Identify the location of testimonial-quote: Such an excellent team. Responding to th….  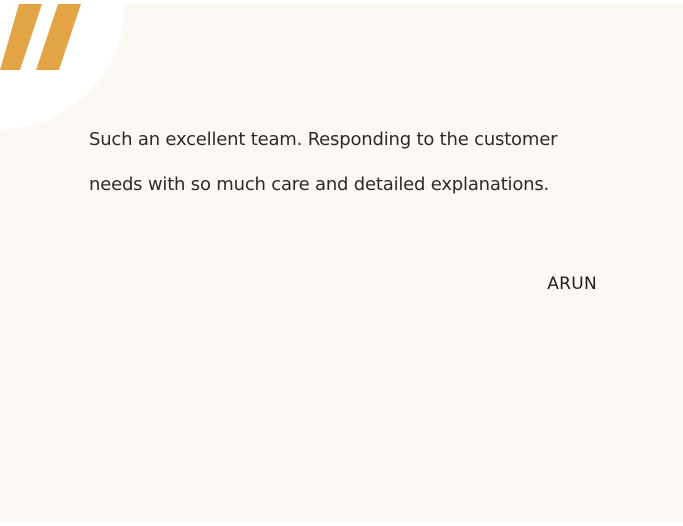
(323, 162).